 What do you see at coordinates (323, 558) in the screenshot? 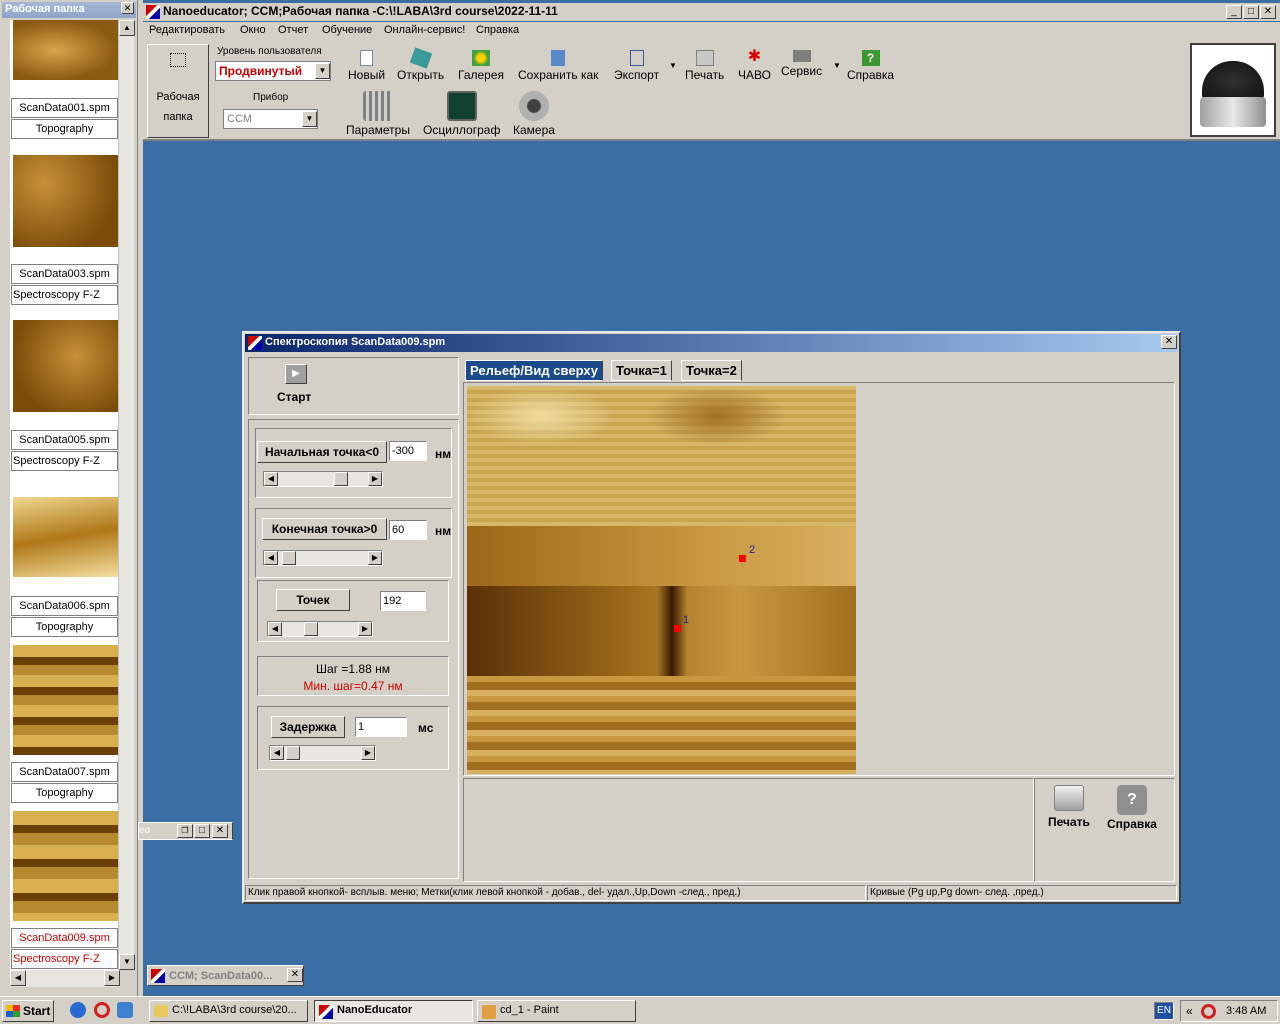
I see `end-point-slider: ◀ ▶` at bounding box center [323, 558].